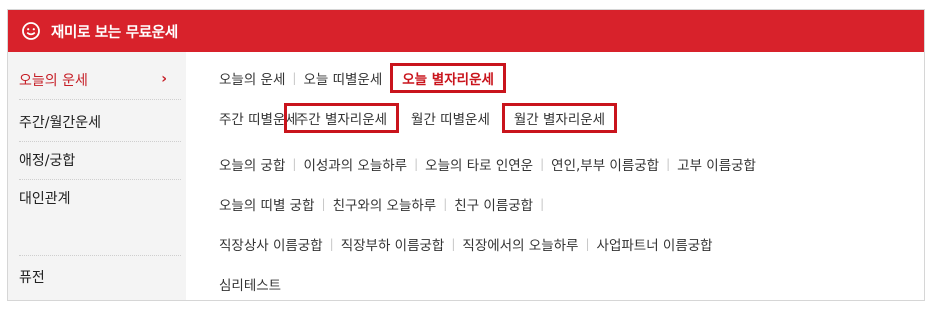 The image size is (931, 309). I want to click on menu-row: 오늘의 운세 | 오늘 띠별운세 오늘 별자리운세, so click(363, 78).